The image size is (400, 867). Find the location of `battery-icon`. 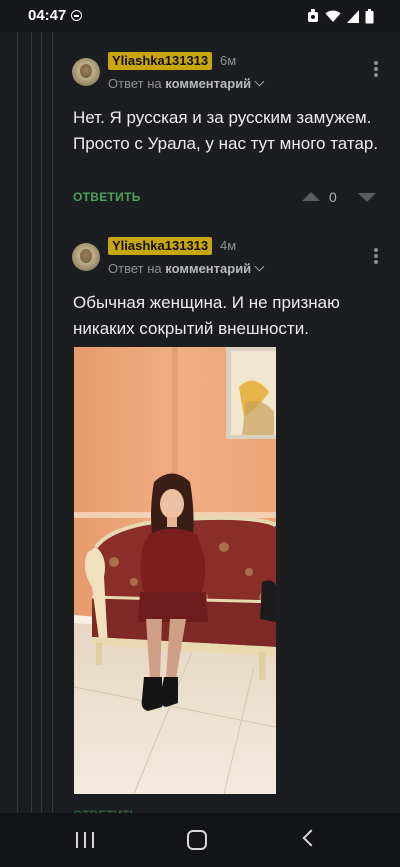

battery-icon is located at coordinates (369, 15).